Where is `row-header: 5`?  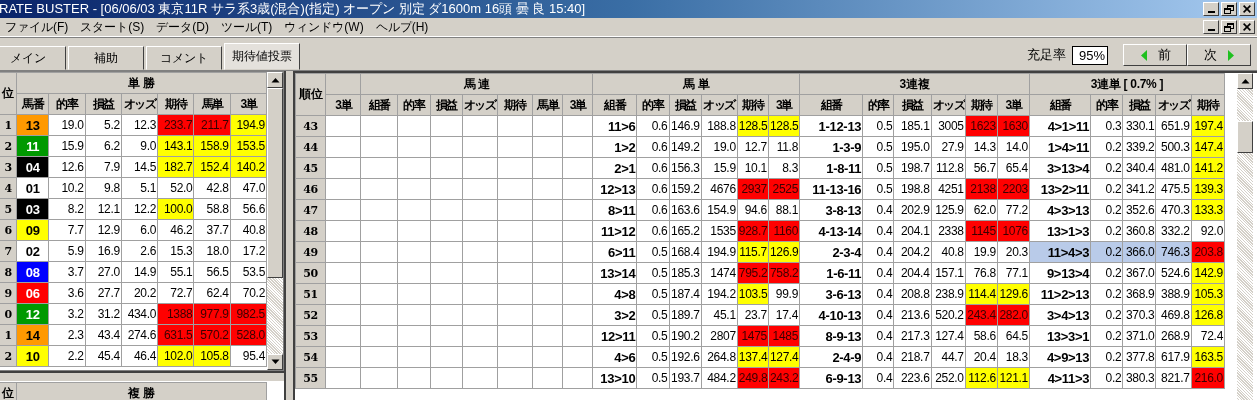
row-header: 5 is located at coordinates (8, 209).